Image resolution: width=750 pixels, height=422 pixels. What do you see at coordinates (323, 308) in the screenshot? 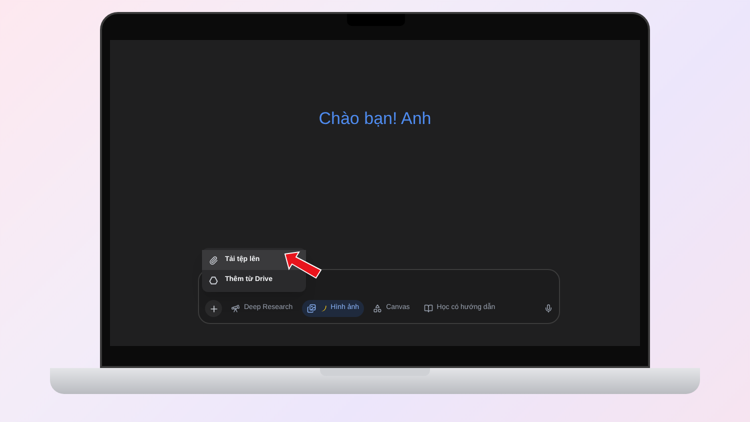
I see `banana-icon` at bounding box center [323, 308].